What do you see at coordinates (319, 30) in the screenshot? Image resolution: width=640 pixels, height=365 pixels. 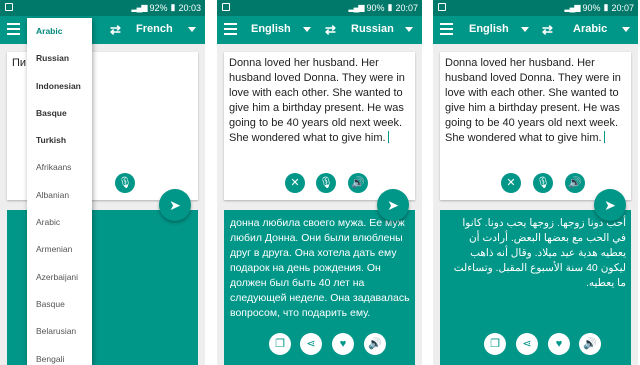 I see `toolbar: English ⇄ Russian` at bounding box center [319, 30].